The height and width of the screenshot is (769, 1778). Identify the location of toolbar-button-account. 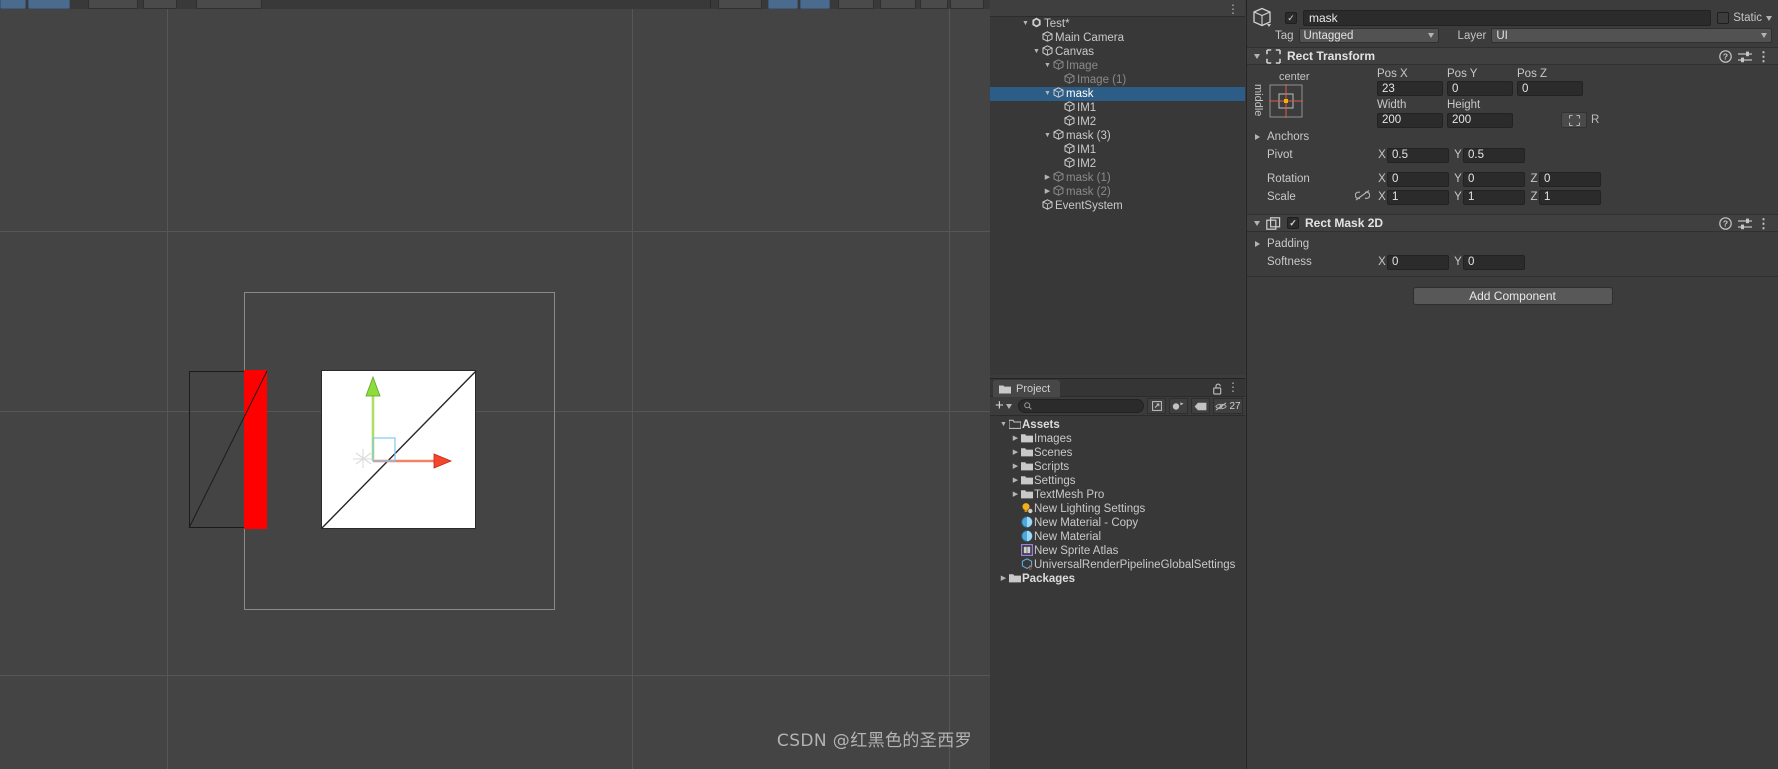
(740, 4).